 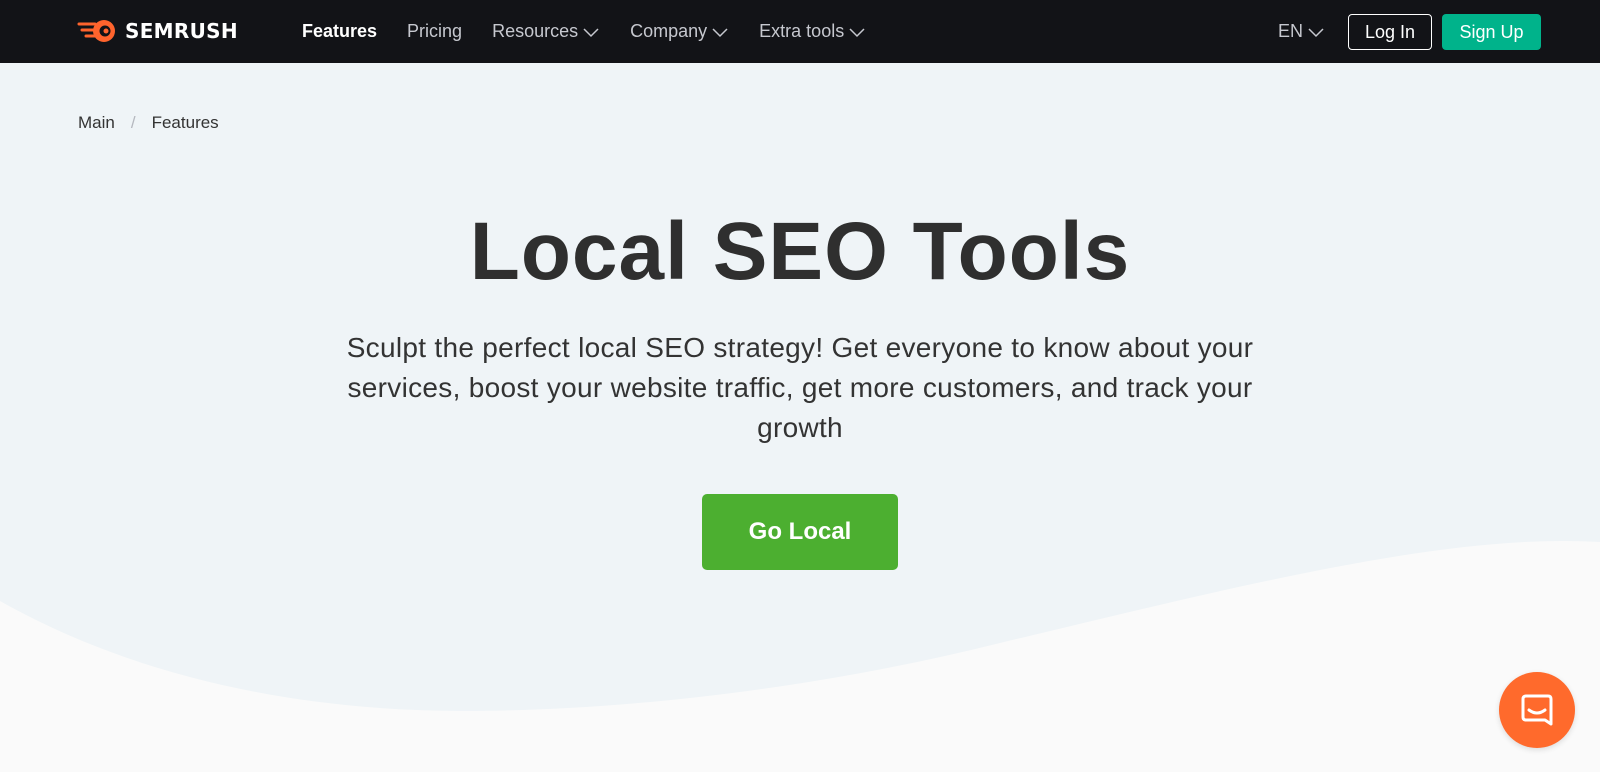 I want to click on nav-item-company: Company, so click(x=679, y=31).